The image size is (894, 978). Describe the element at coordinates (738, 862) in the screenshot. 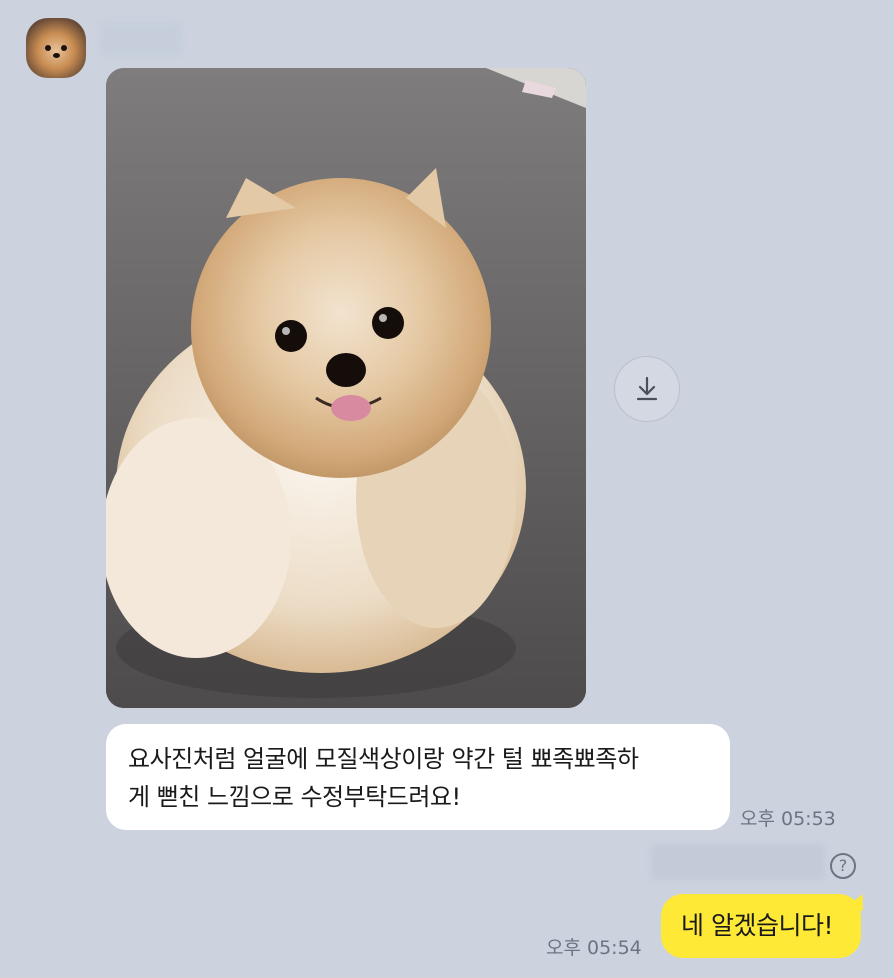

I see `outgoing-status-blurred` at that location.